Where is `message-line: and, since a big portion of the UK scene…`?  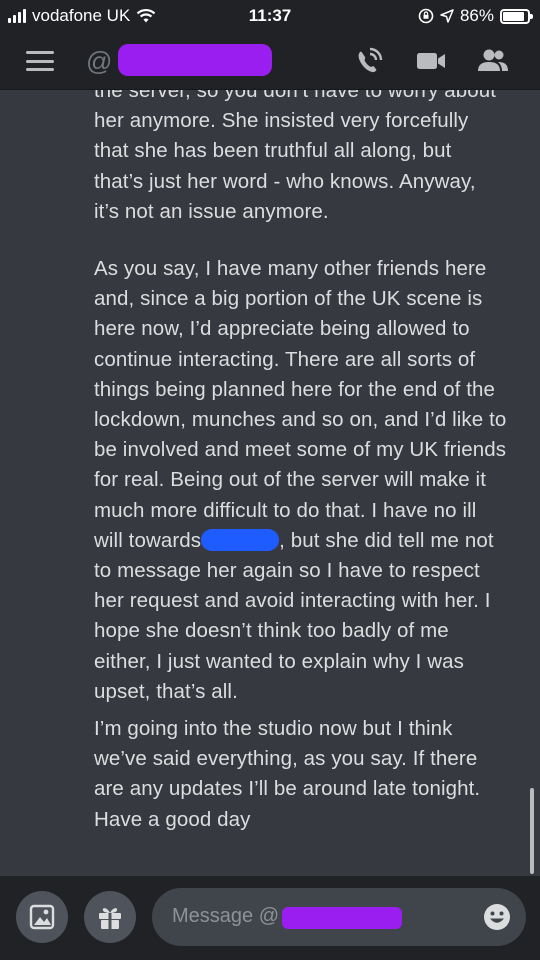 message-line: and, since a big portion of the UK scene… is located at coordinates (288, 299).